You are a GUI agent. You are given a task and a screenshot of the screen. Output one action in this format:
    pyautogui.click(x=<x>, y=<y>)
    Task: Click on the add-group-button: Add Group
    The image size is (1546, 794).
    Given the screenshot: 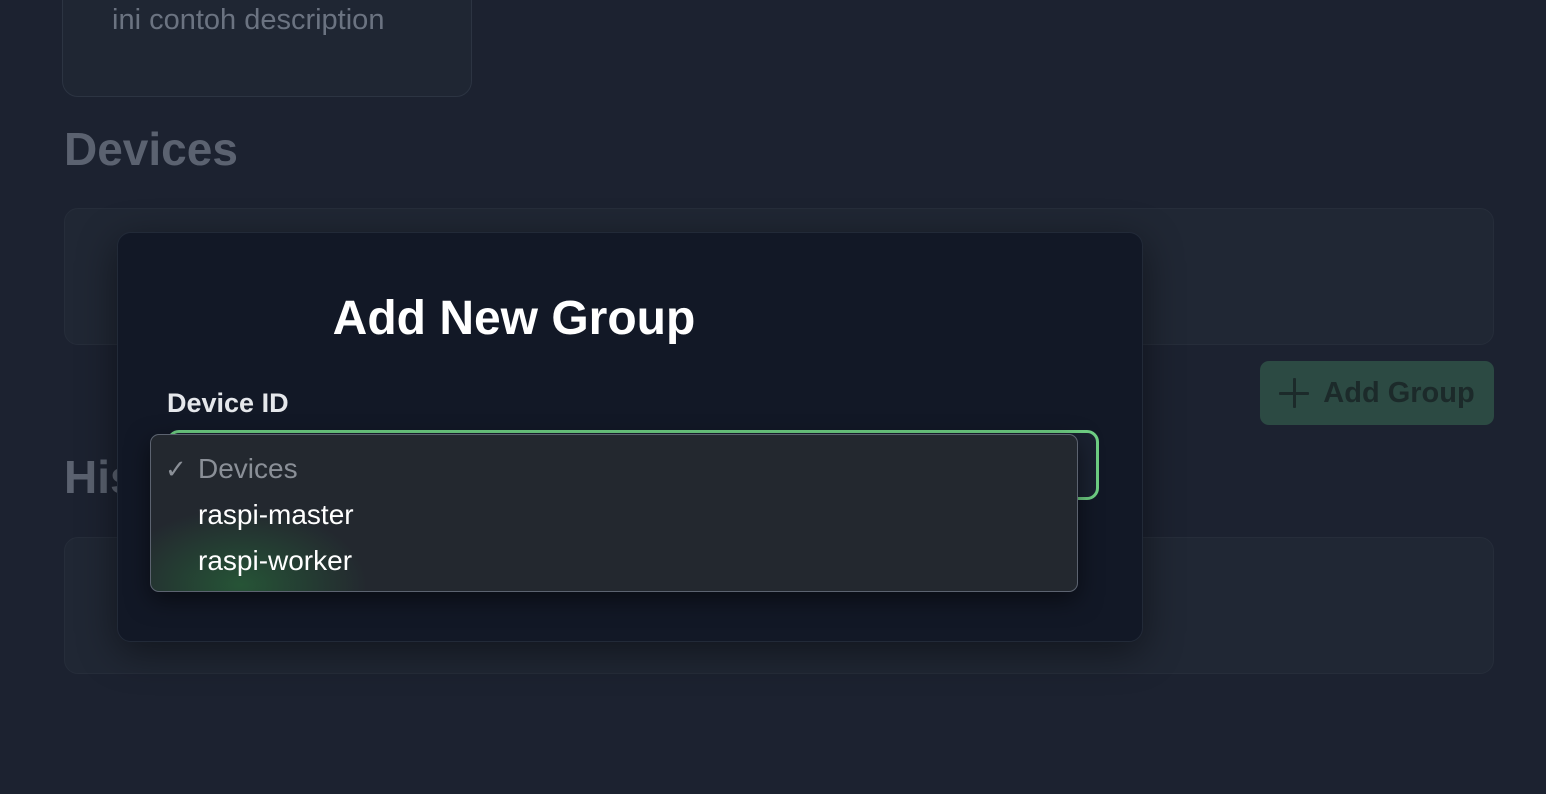 What is the action you would take?
    pyautogui.click(x=1377, y=393)
    